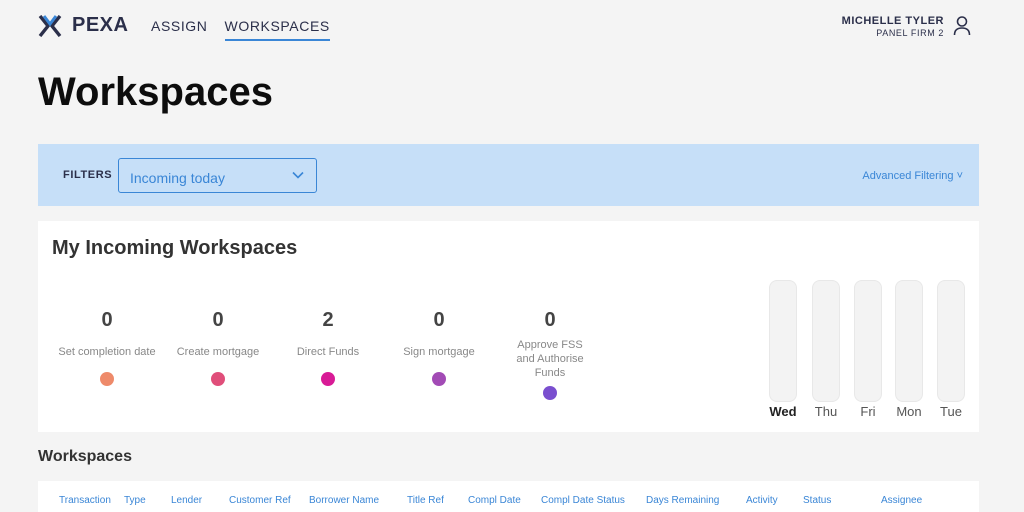 The width and height of the screenshot is (1024, 512). What do you see at coordinates (439, 352) in the screenshot?
I see `stat-label: Sign mortgage` at bounding box center [439, 352].